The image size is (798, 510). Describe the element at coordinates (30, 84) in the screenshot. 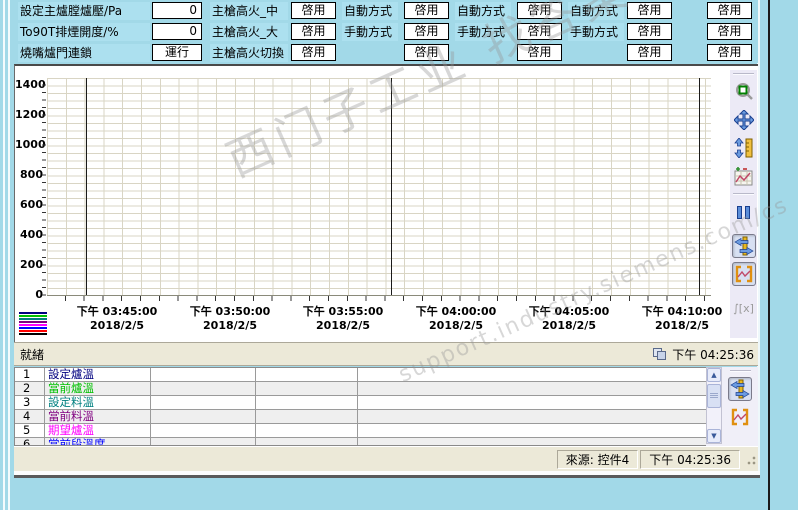

I see `y-tick-label: 1400` at that location.